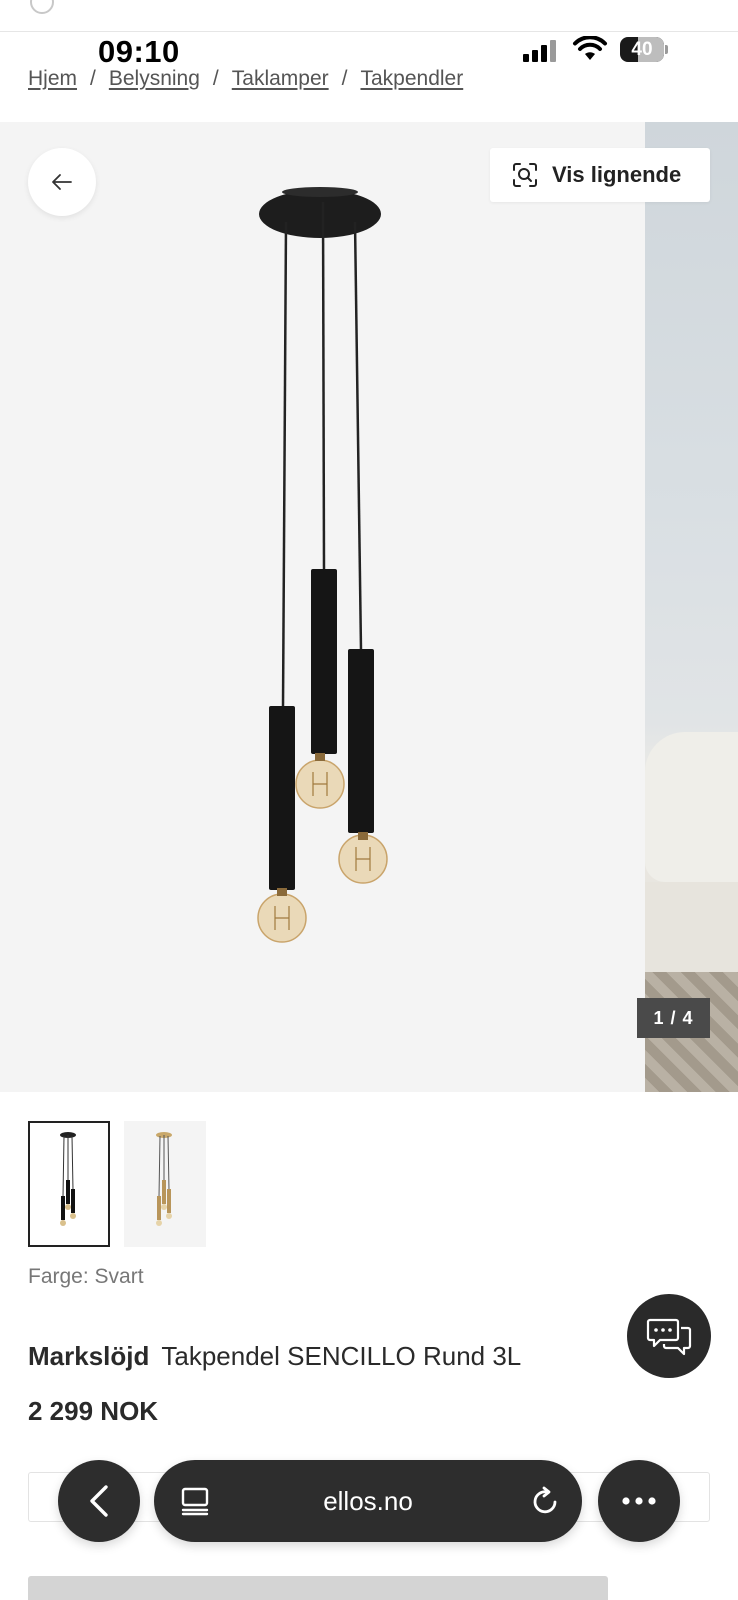 The height and width of the screenshot is (1600, 738). I want to click on breadcrumb-link-belysning: Belysning, so click(154, 79).